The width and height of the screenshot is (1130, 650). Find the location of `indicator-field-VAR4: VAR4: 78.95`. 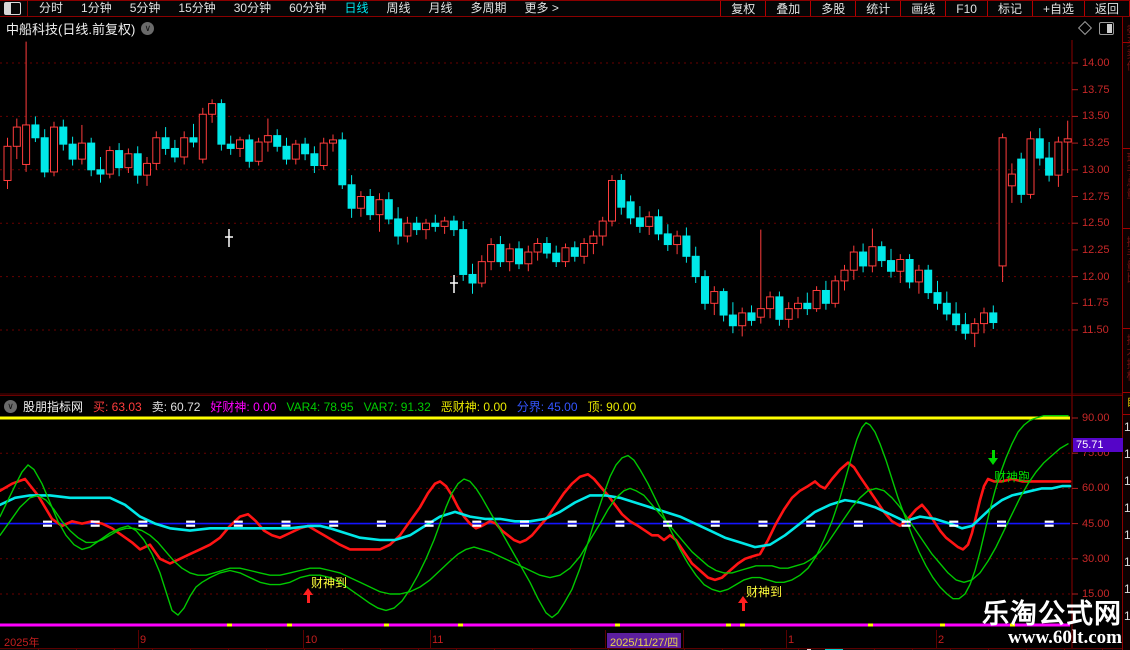

indicator-field-VAR4: VAR4: 78.95 is located at coordinates (320, 406).